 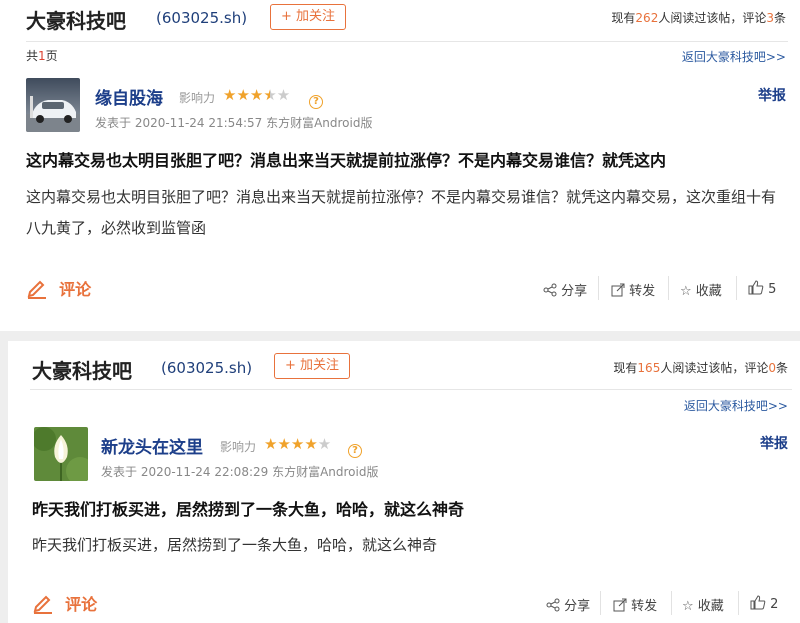 I want to click on username: 缘自股海, so click(x=129, y=96).